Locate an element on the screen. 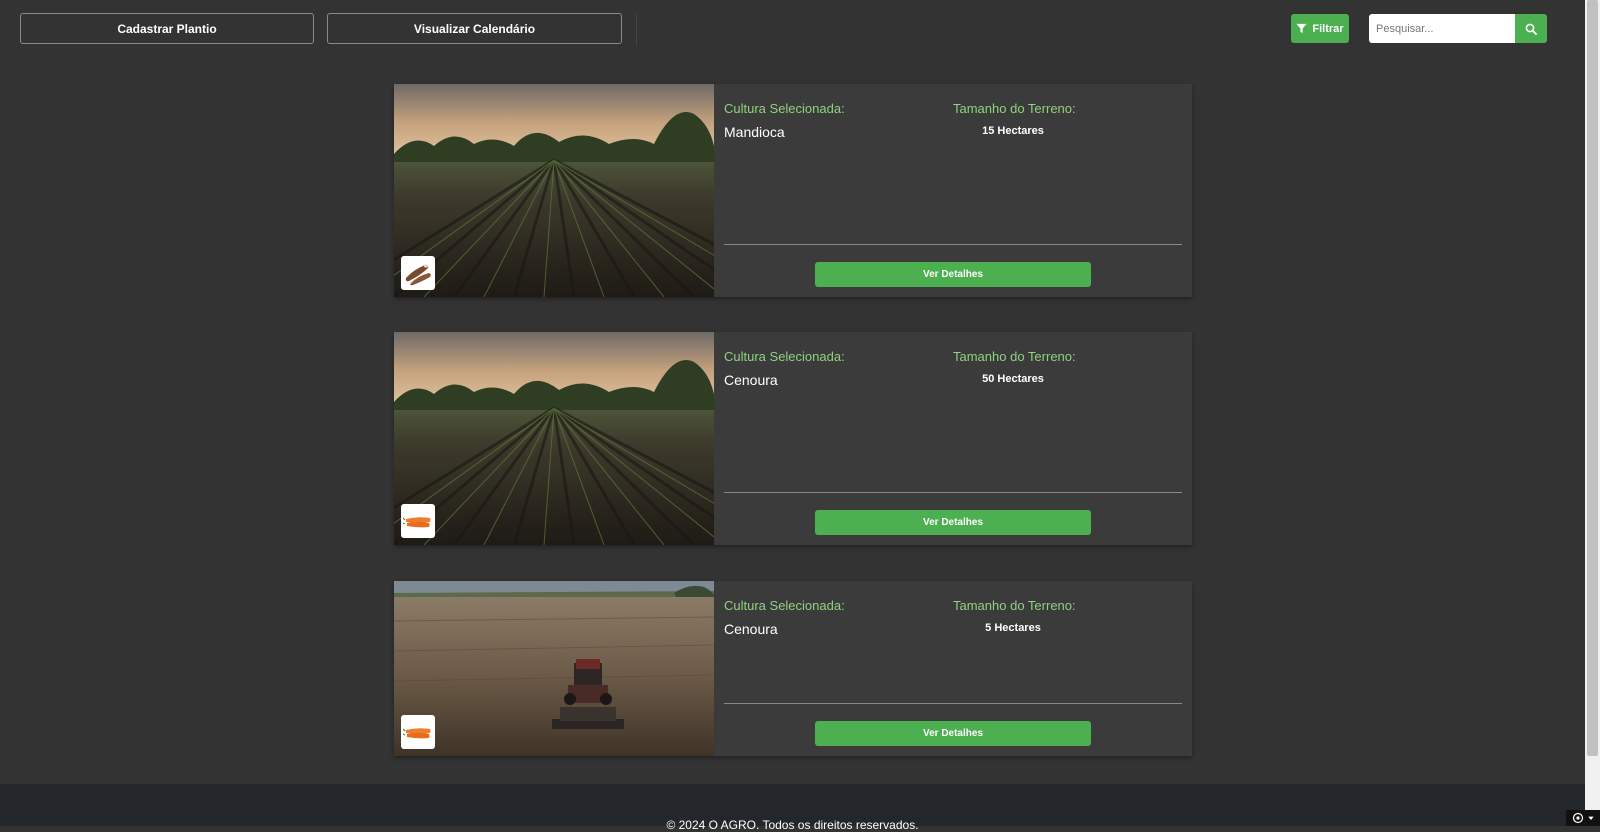  land-size-value: 15 Hectares is located at coordinates (1013, 131).